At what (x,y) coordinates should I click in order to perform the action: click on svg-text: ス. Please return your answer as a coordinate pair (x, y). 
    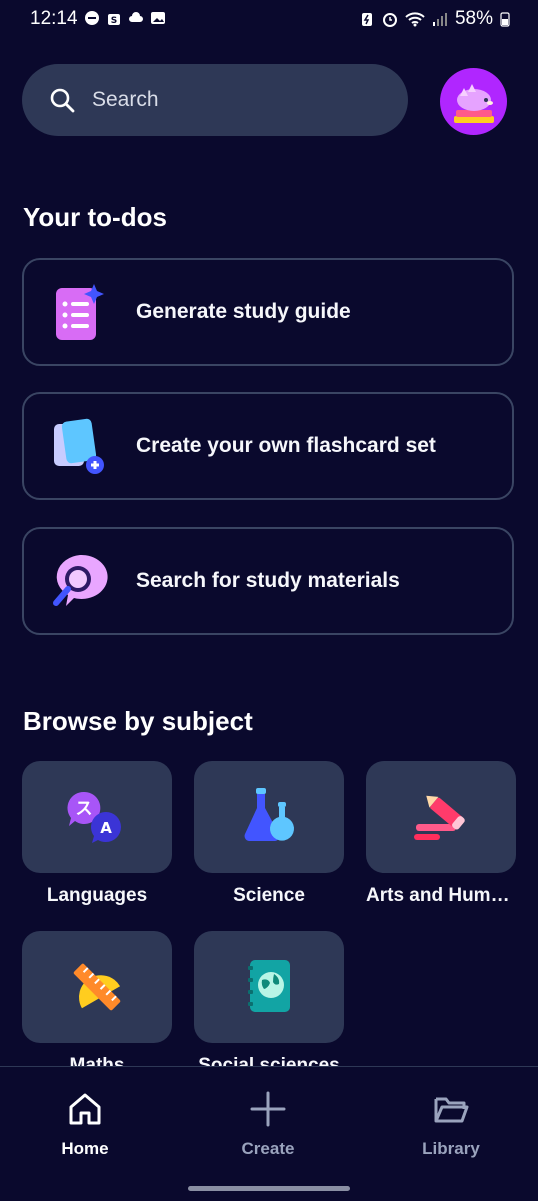
    Looking at the image, I should click on (84, 809).